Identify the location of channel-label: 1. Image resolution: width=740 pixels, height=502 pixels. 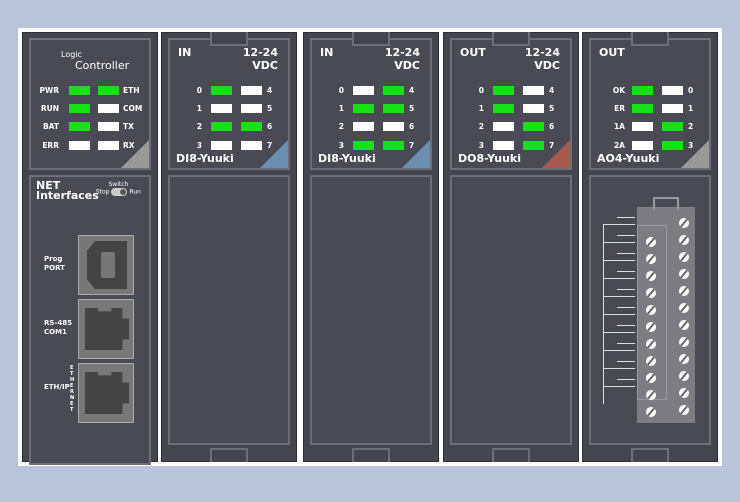
(341, 108).